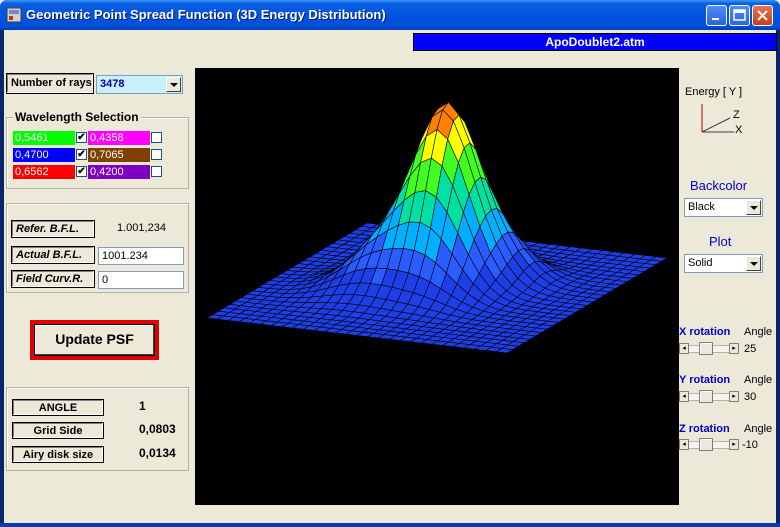  What do you see at coordinates (119, 155) in the screenshot?
I see `wavelength-swatch: 0,7065` at bounding box center [119, 155].